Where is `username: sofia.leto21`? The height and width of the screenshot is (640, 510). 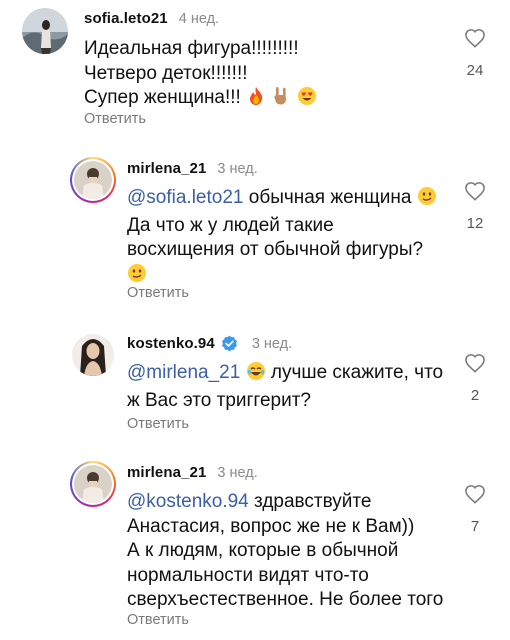 username: sofia.leto21 is located at coordinates (126, 18).